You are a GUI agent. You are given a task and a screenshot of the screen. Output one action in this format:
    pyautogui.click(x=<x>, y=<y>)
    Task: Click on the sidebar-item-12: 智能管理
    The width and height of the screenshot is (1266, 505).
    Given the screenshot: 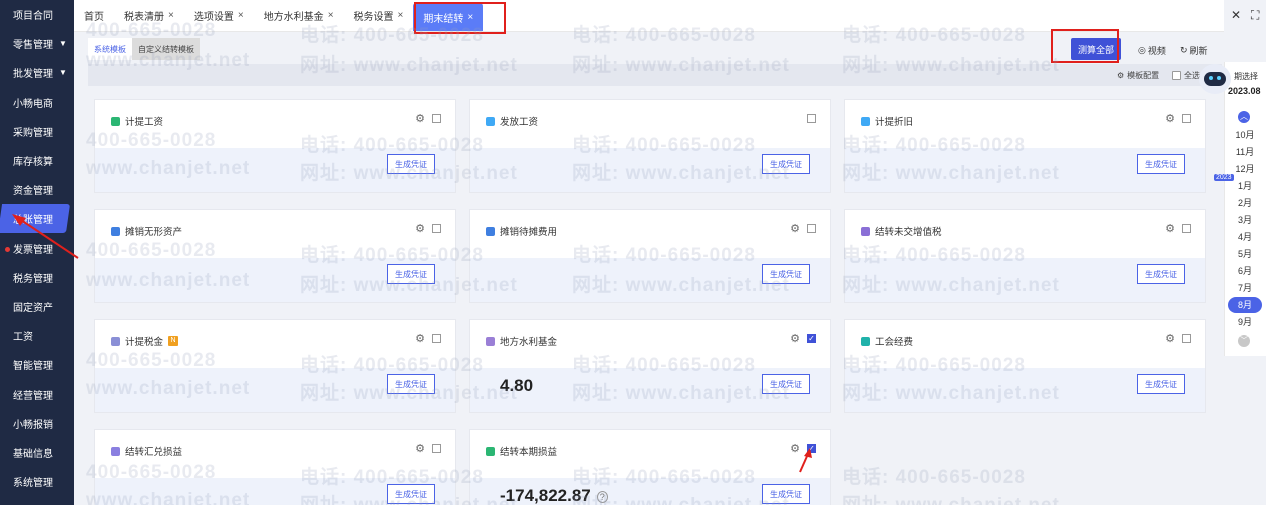 What is the action you would take?
    pyautogui.click(x=37, y=364)
    